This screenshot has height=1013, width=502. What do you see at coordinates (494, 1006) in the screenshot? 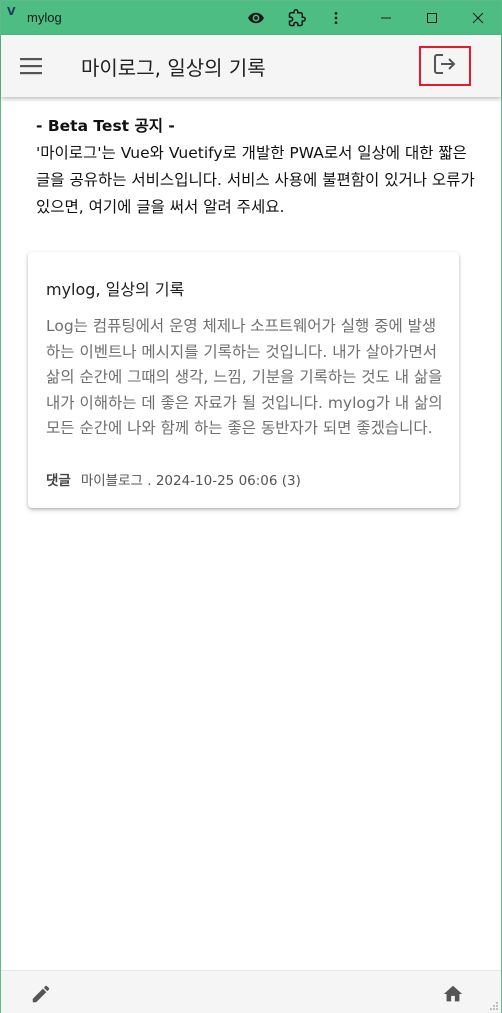
I see `resize-grip-icon` at bounding box center [494, 1006].